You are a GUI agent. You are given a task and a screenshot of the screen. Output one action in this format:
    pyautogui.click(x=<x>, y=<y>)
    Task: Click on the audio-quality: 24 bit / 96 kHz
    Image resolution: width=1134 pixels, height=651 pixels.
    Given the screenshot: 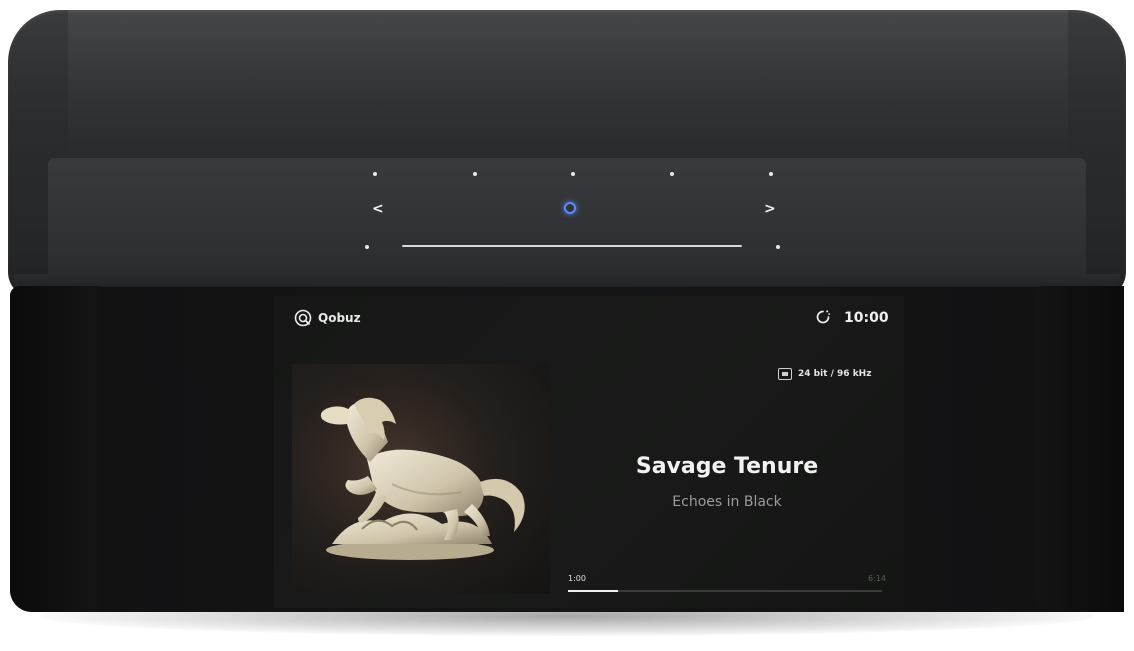 What is the action you would take?
    pyautogui.click(x=824, y=374)
    